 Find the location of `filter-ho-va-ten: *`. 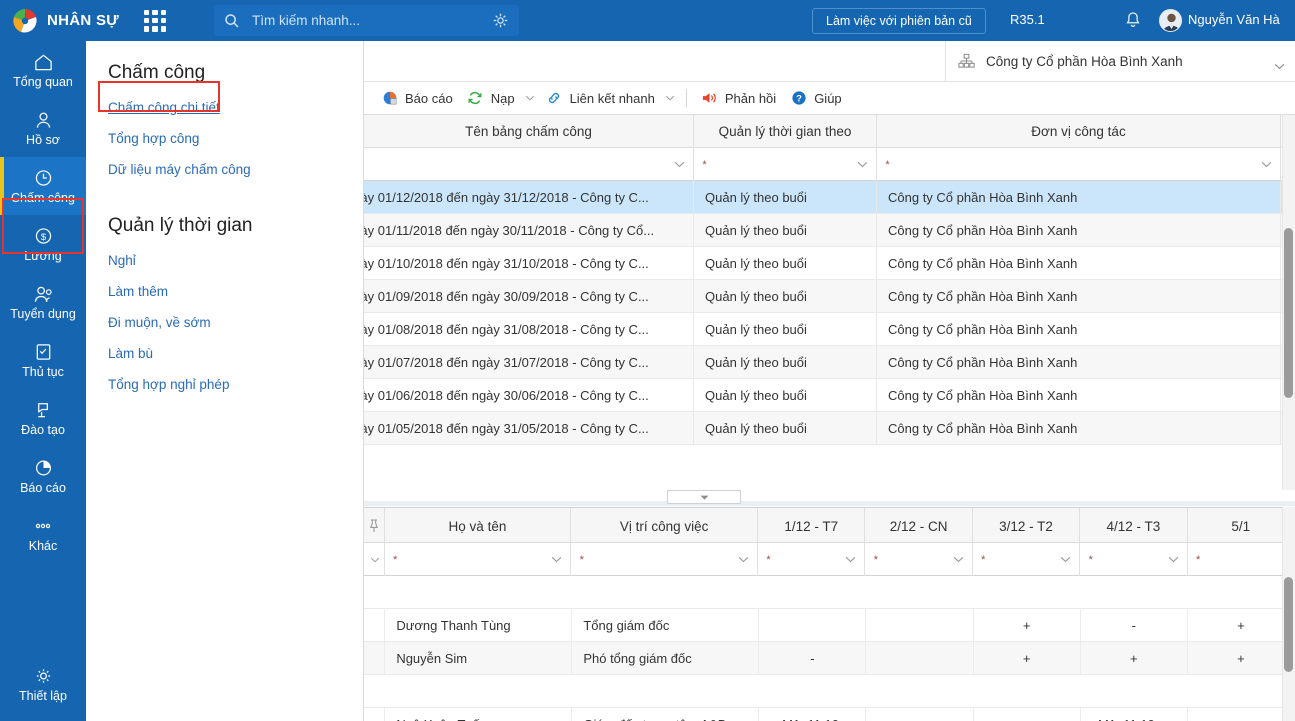

filter-ho-va-ten: * is located at coordinates (478, 559).